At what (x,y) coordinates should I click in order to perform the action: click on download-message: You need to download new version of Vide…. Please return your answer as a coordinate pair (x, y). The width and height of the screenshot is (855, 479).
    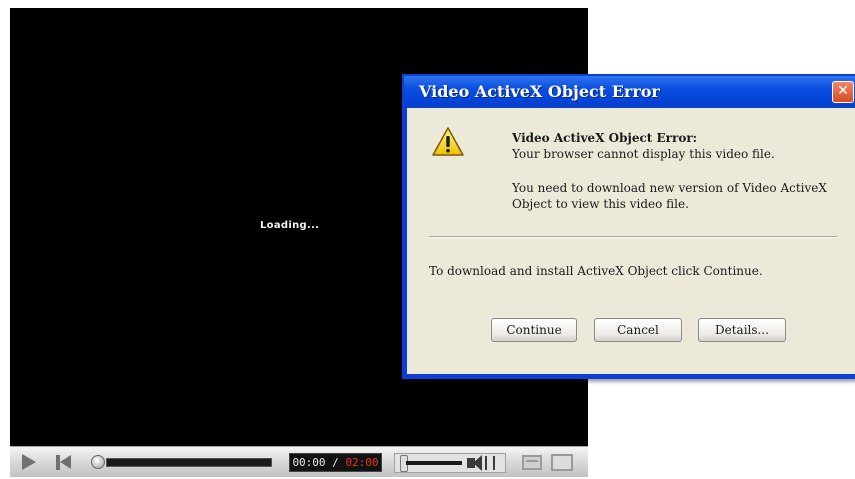
    Looking at the image, I should click on (669, 196).